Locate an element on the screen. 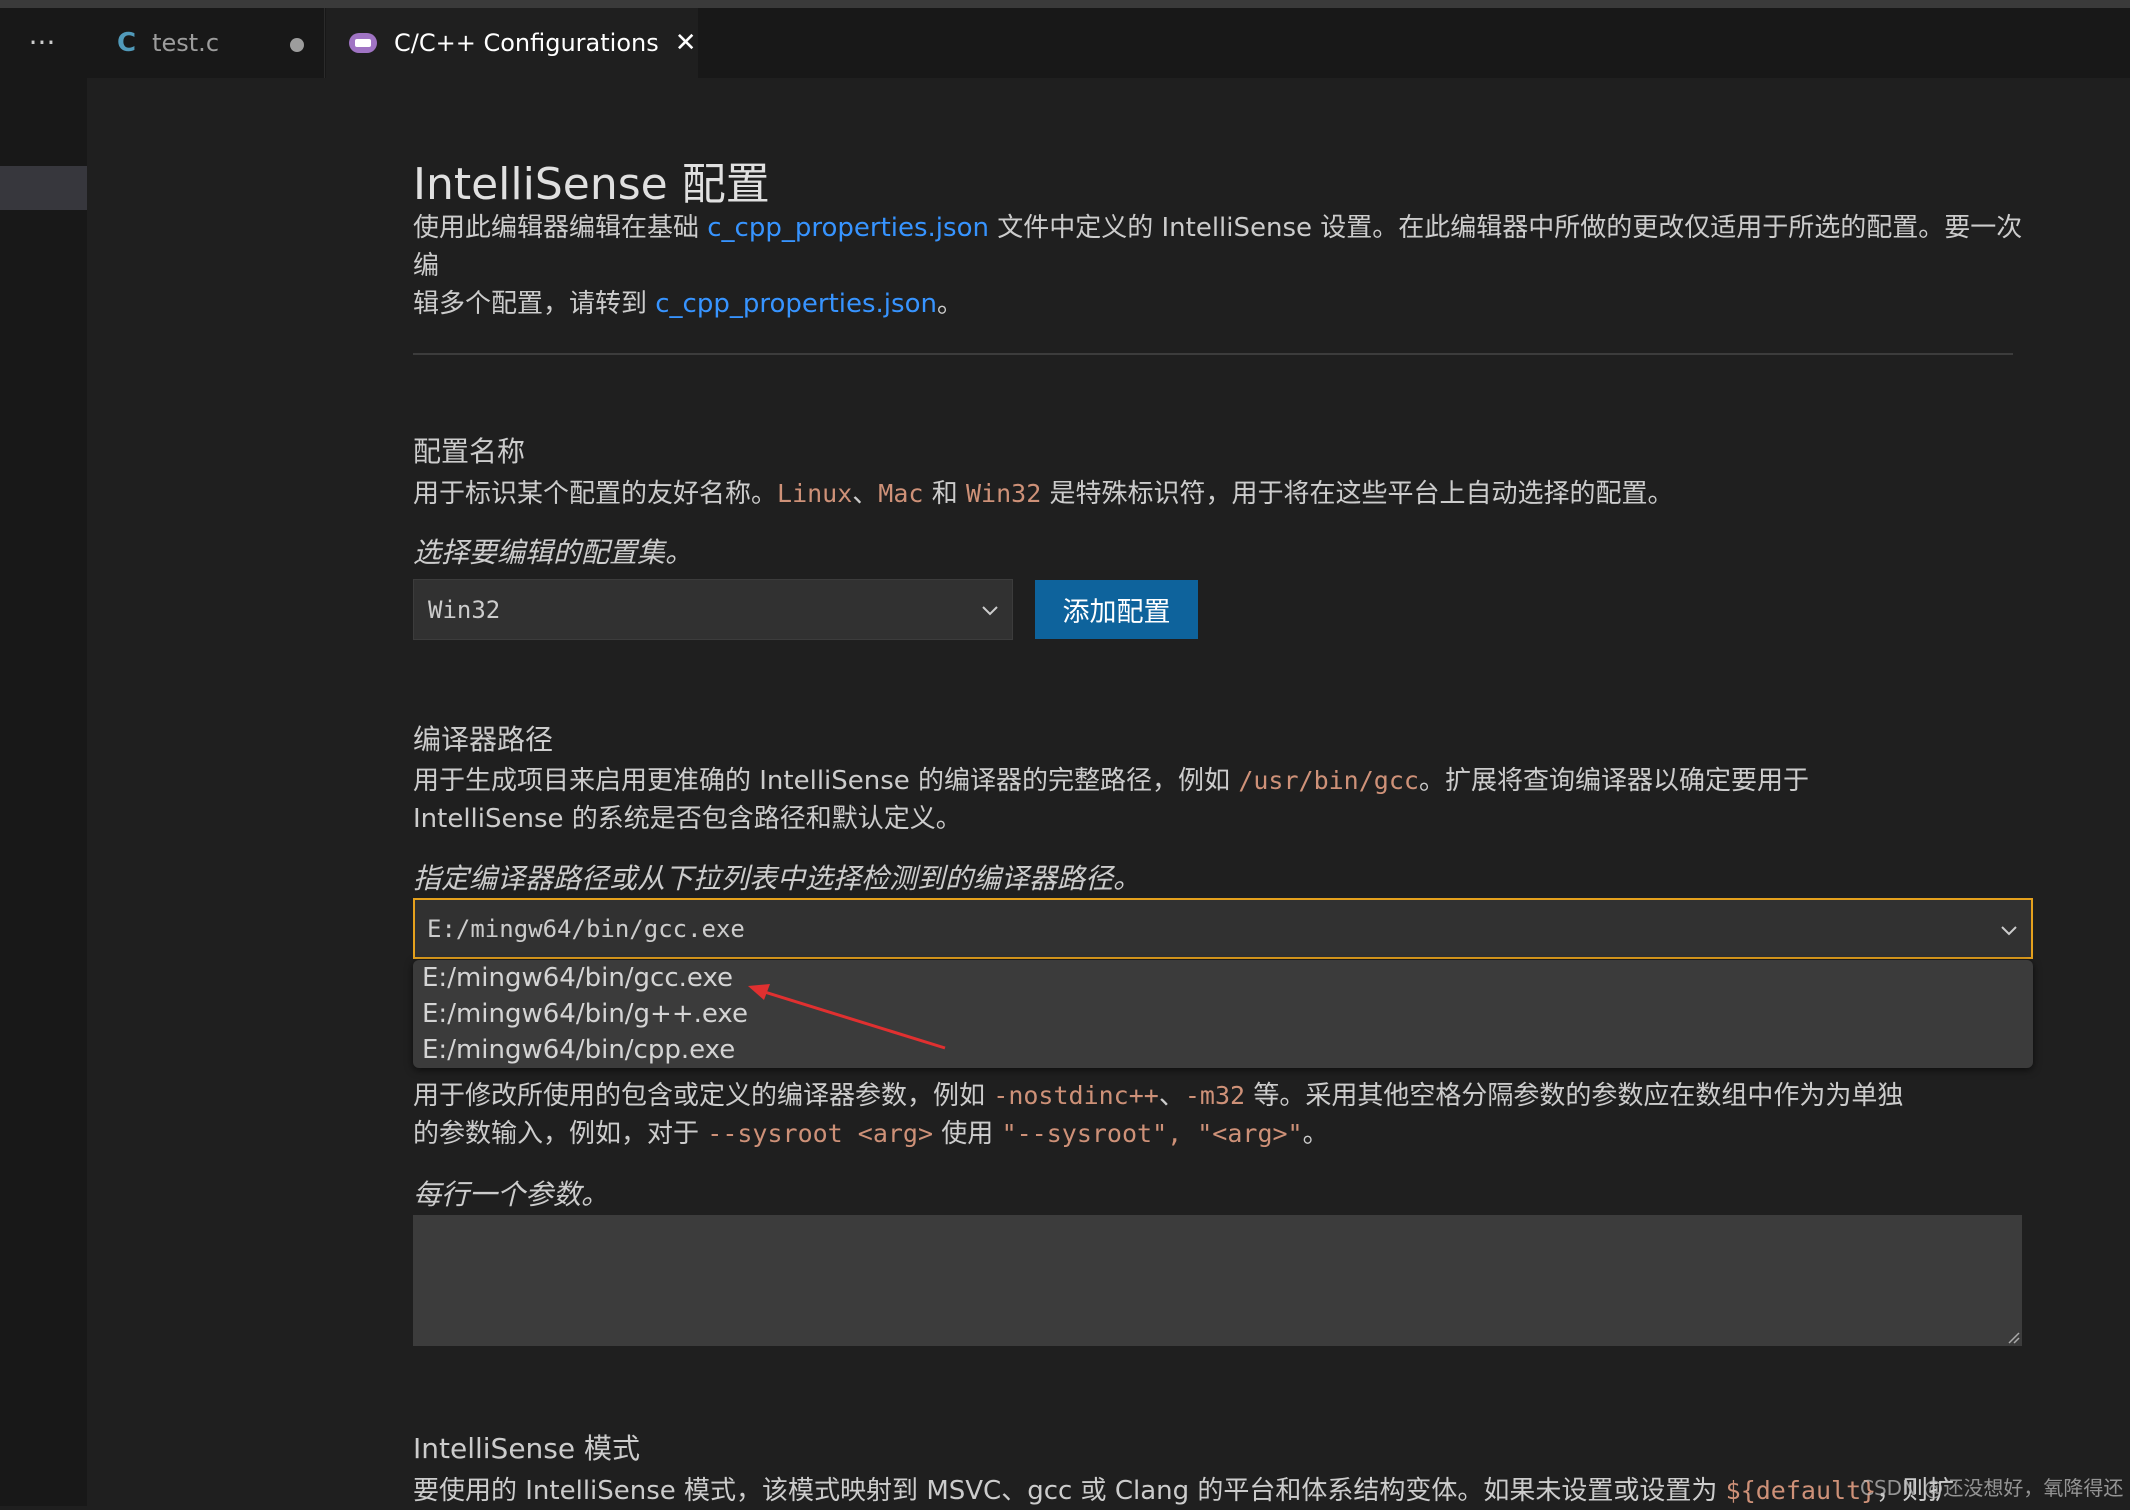  cpp-config-icon is located at coordinates (363, 43).